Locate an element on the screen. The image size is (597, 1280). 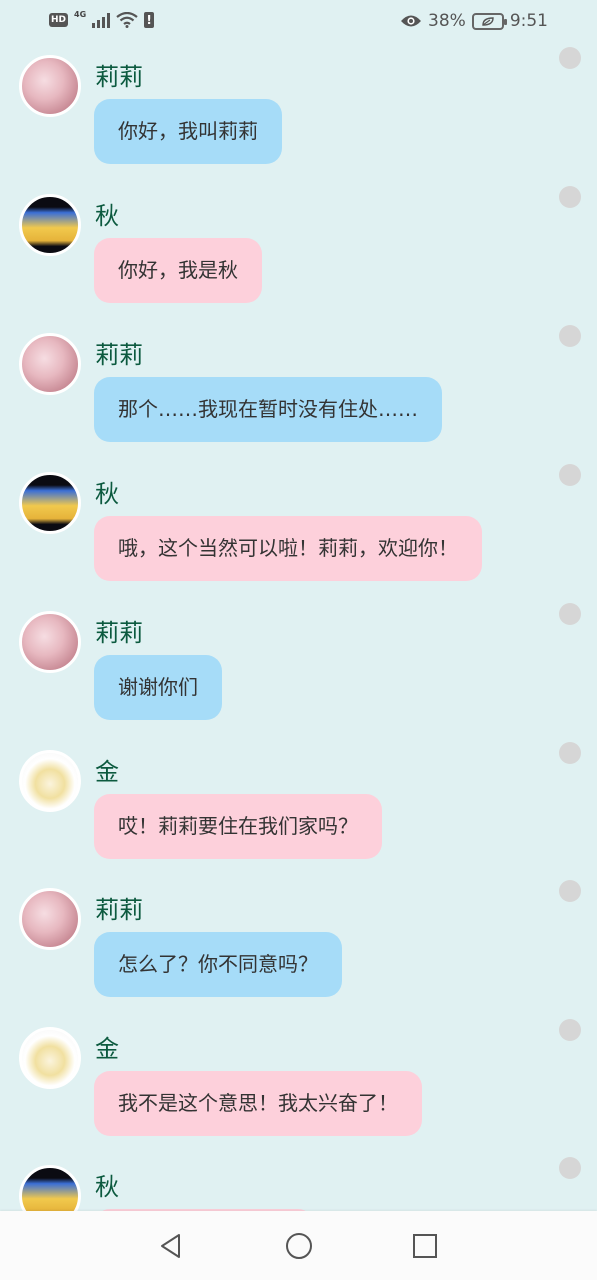
message-row: 莉莉 怎么了？你不同意吗？ is located at coordinates (298, 953).